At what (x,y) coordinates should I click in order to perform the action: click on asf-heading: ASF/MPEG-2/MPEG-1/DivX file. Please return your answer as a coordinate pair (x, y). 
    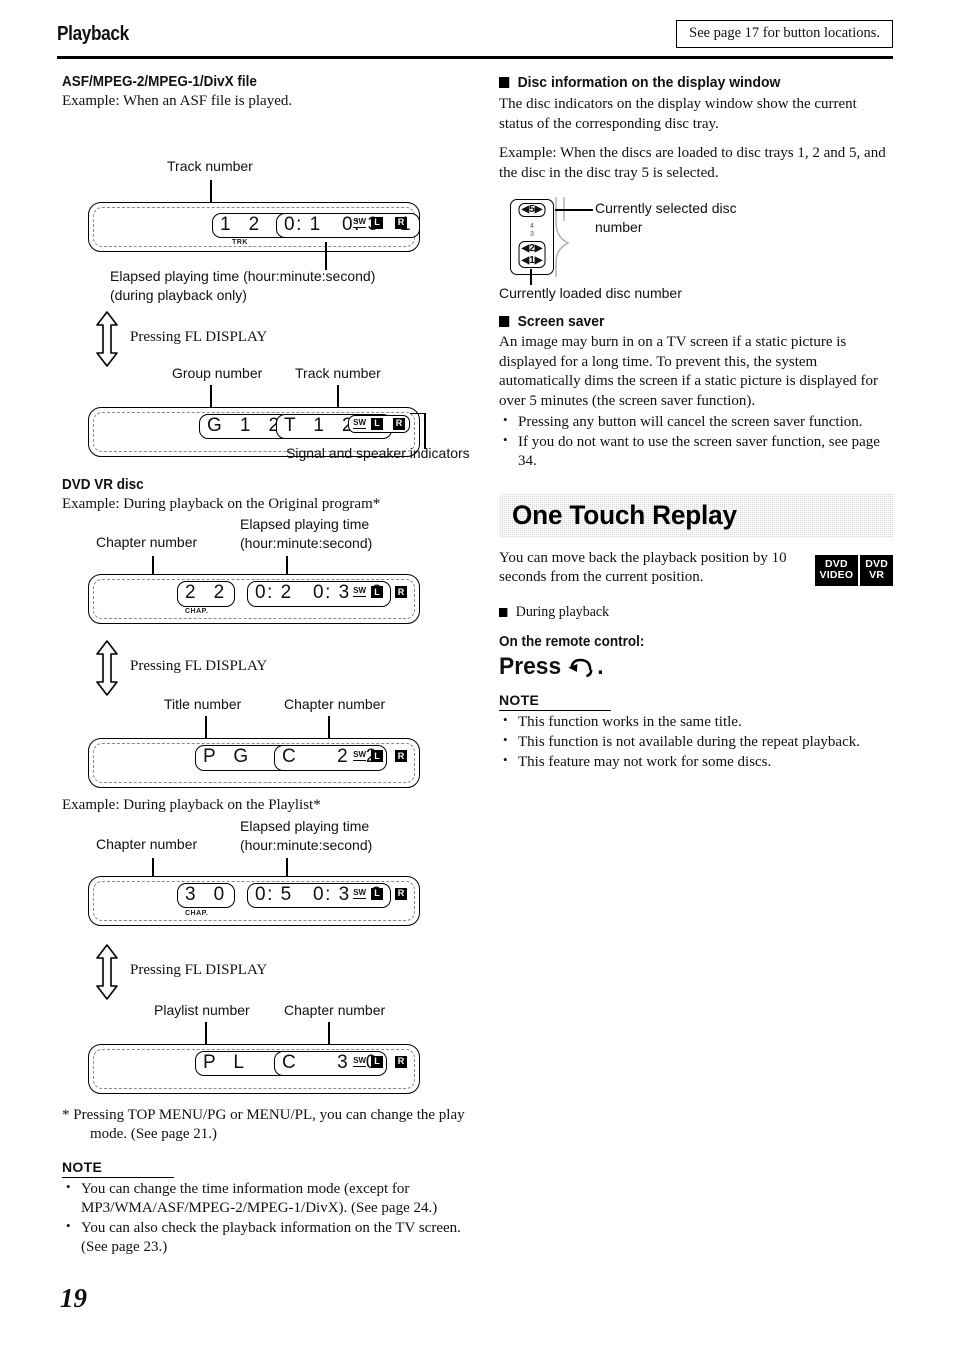
    Looking at the image, I should click on (159, 82).